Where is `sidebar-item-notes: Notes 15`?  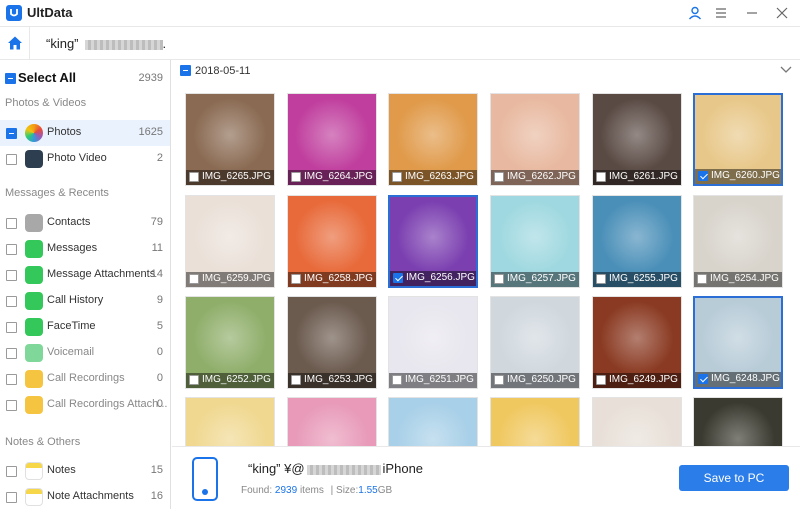
sidebar-item-notes: Notes 15 is located at coordinates (85, 471).